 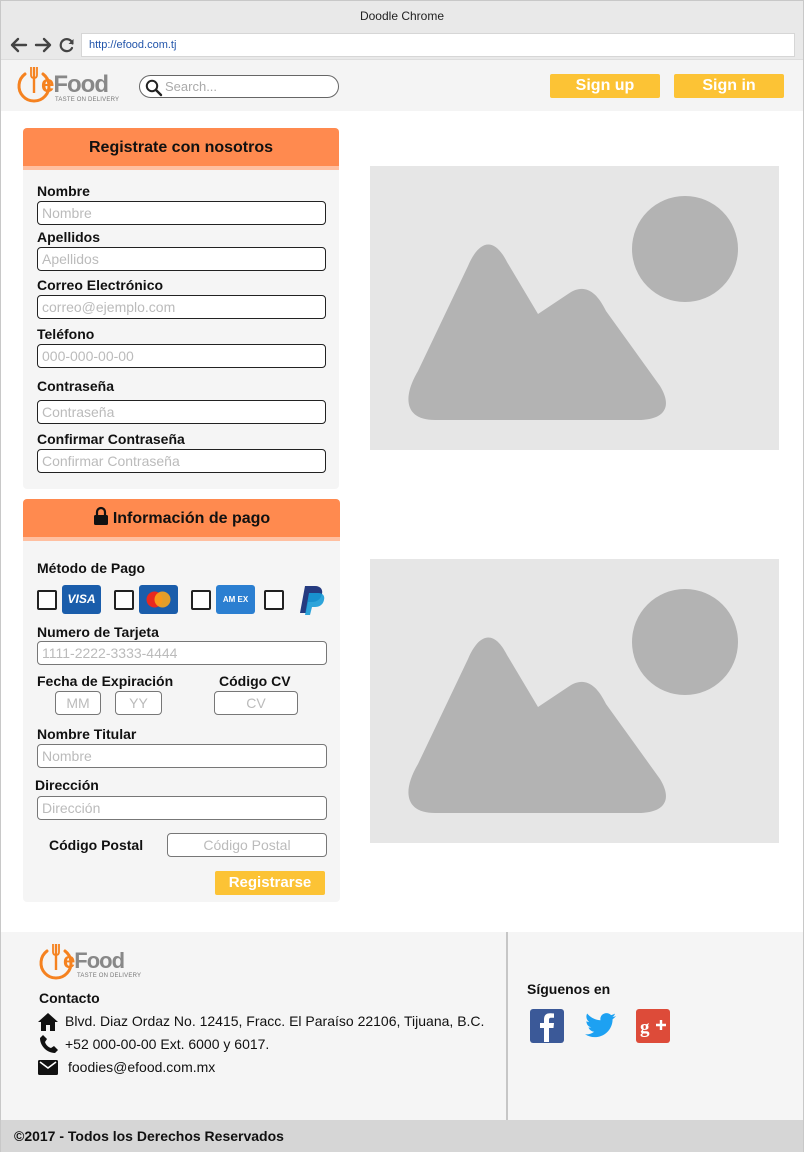 What do you see at coordinates (181, 213) in the screenshot?
I see `nombre-input` at bounding box center [181, 213].